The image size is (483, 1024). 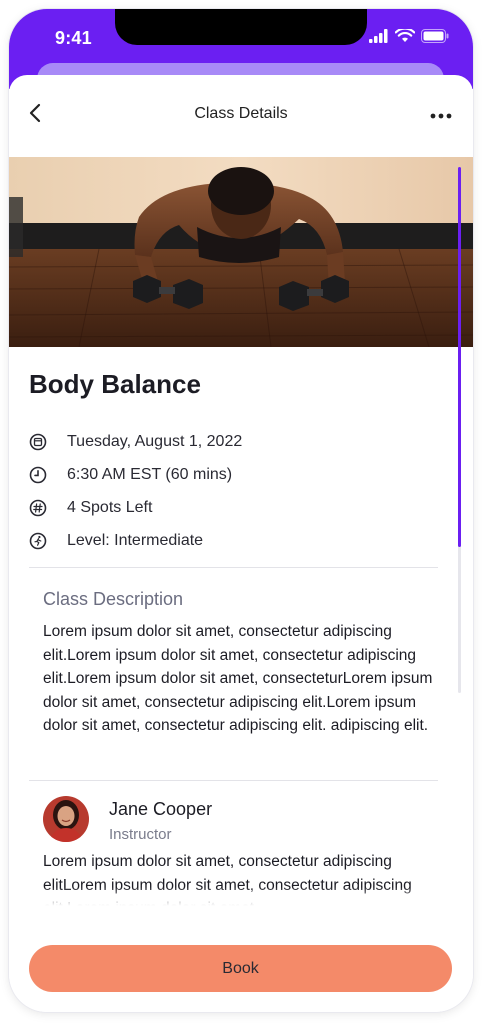 What do you see at coordinates (435, 38) in the screenshot?
I see `battery-icon` at bounding box center [435, 38].